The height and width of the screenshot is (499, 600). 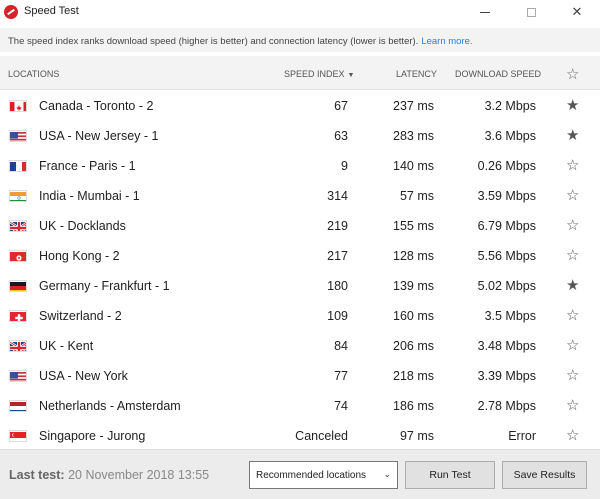 What do you see at coordinates (510, 106) in the screenshot?
I see `download-speed-value: 3.2 Mbps` at bounding box center [510, 106].